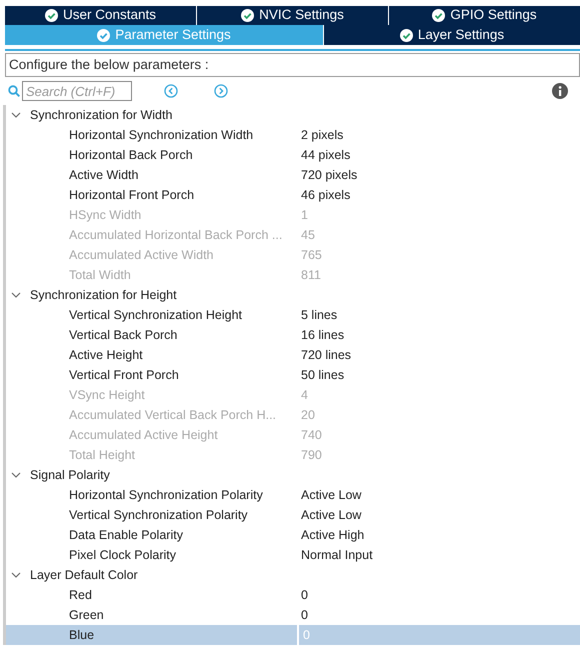 The height and width of the screenshot is (649, 580). Describe the element at coordinates (123, 335) in the screenshot. I see `parameter-label: Vertical Back Porch` at that location.